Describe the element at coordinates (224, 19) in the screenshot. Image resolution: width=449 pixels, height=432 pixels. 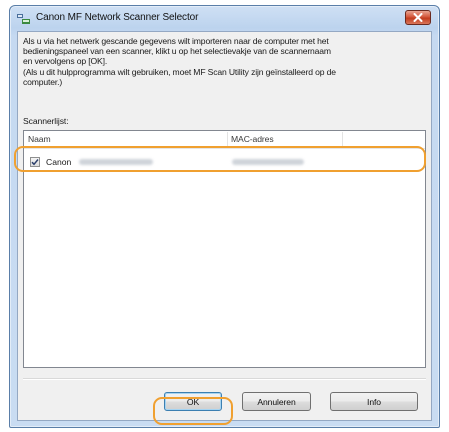
I see `title-bar: Canon MF Network Scanner Selector` at that location.